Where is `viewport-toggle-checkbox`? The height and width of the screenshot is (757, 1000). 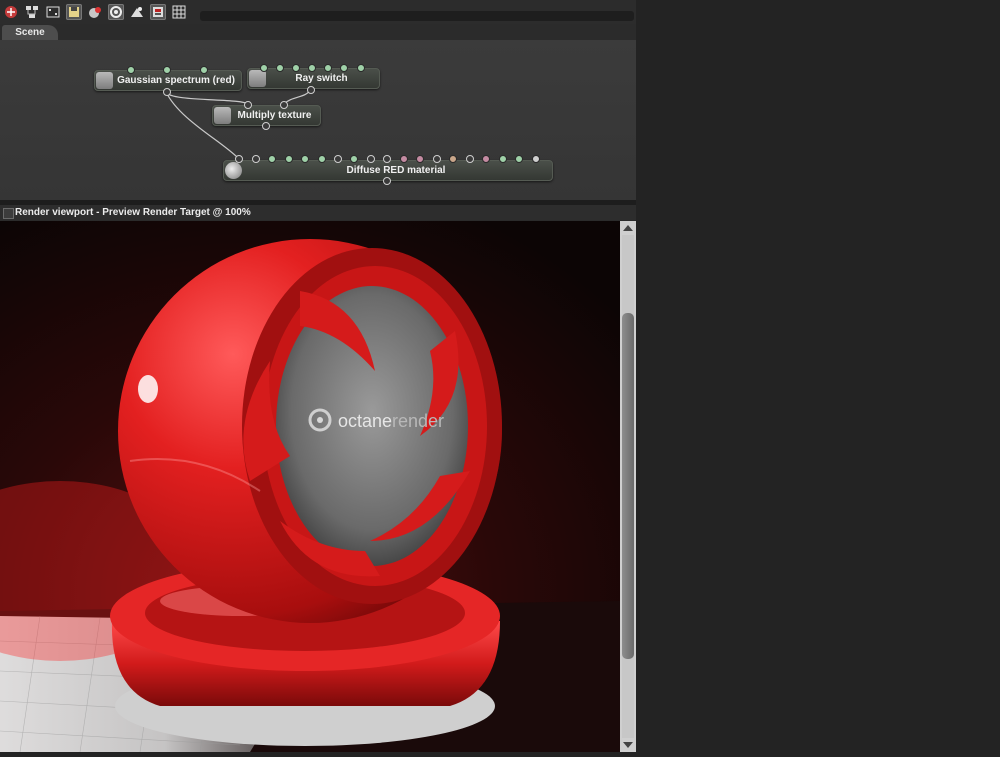
viewport-toggle-checkbox is located at coordinates (8, 213).